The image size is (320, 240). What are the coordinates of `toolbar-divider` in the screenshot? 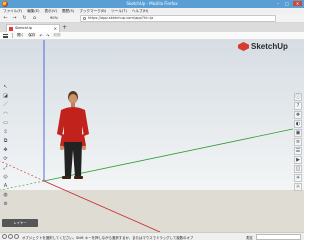 It's located at (12, 35).